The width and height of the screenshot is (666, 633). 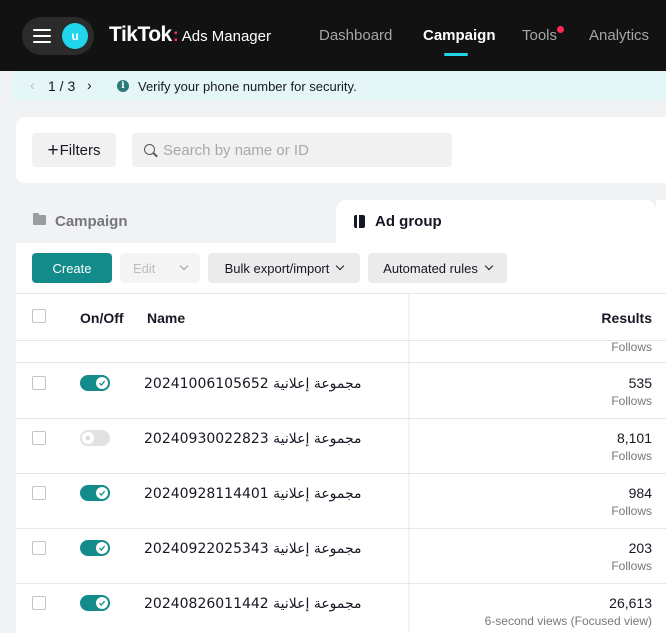 What do you see at coordinates (630, 603) in the screenshot?
I see `result-value: 26,613` at bounding box center [630, 603].